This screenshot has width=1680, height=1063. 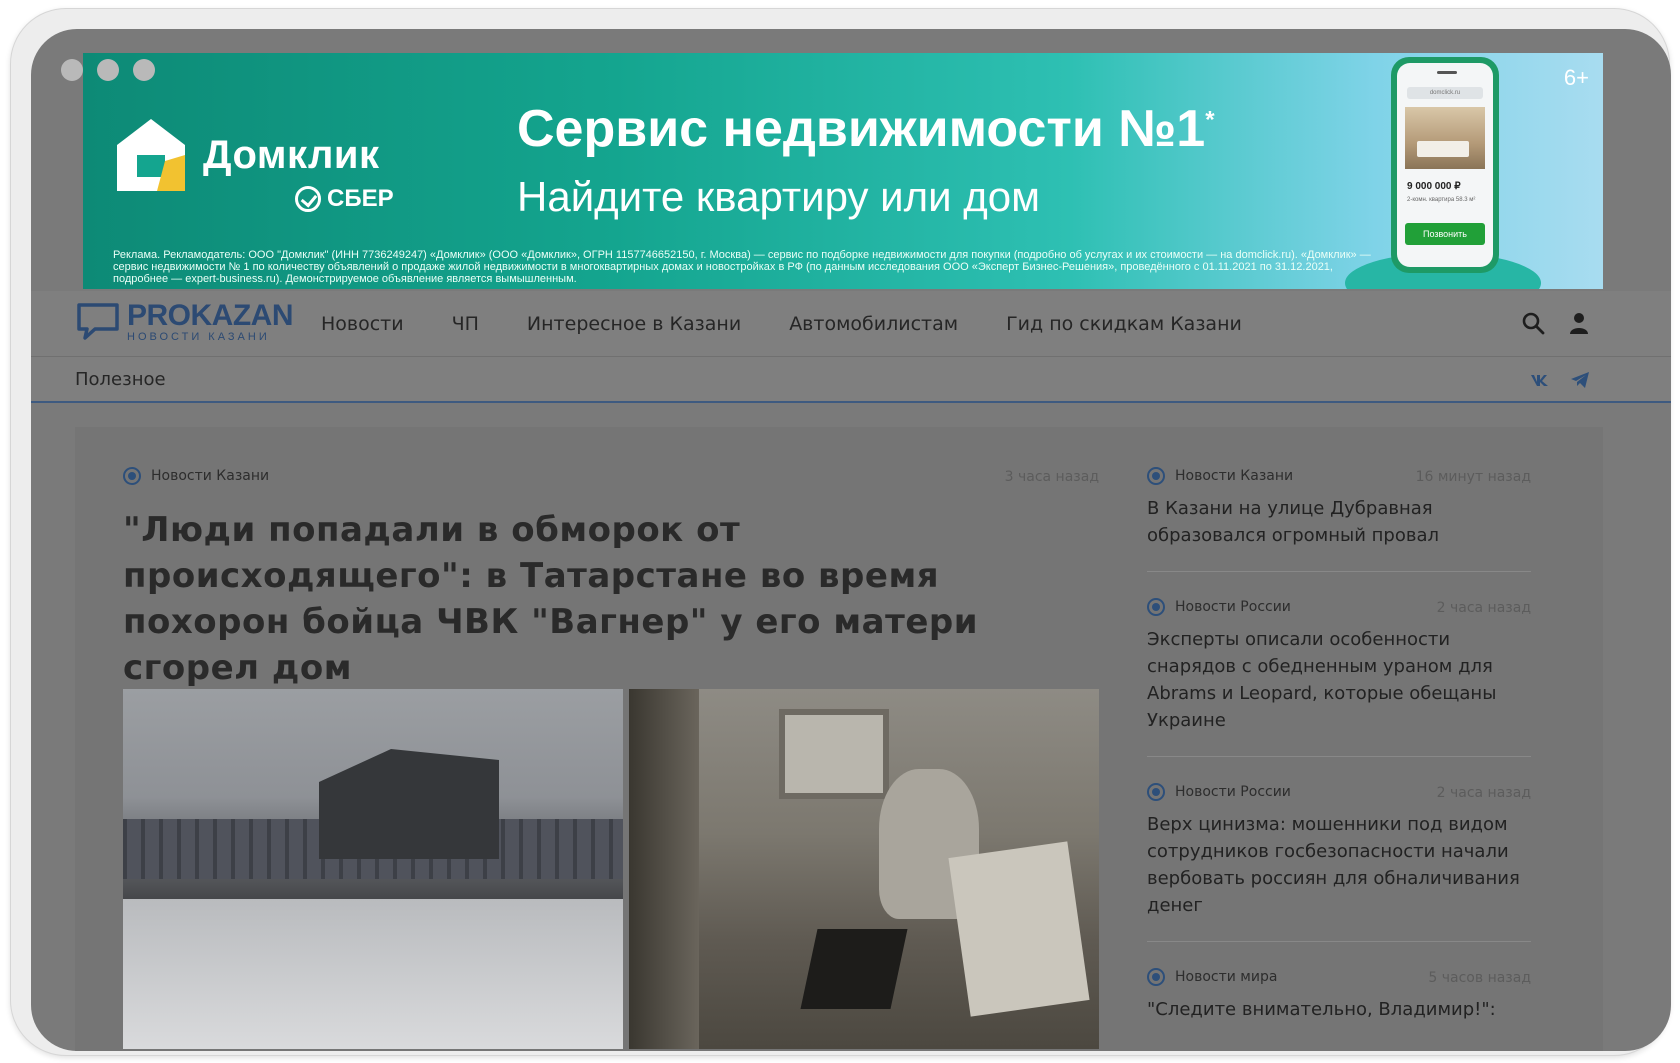 What do you see at coordinates (1226, 977) in the screenshot?
I see `item-category-label: Новости мира` at bounding box center [1226, 977].